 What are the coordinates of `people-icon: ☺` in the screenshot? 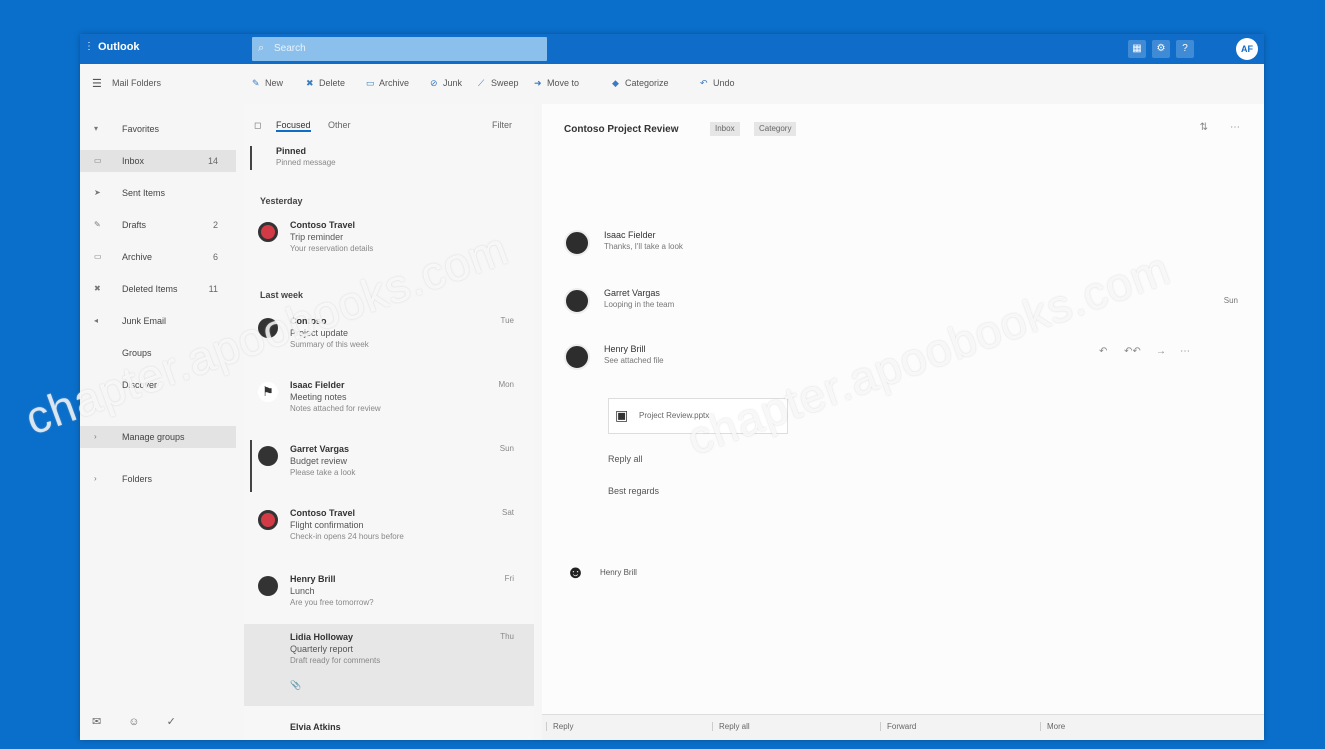 It's located at (133, 722).